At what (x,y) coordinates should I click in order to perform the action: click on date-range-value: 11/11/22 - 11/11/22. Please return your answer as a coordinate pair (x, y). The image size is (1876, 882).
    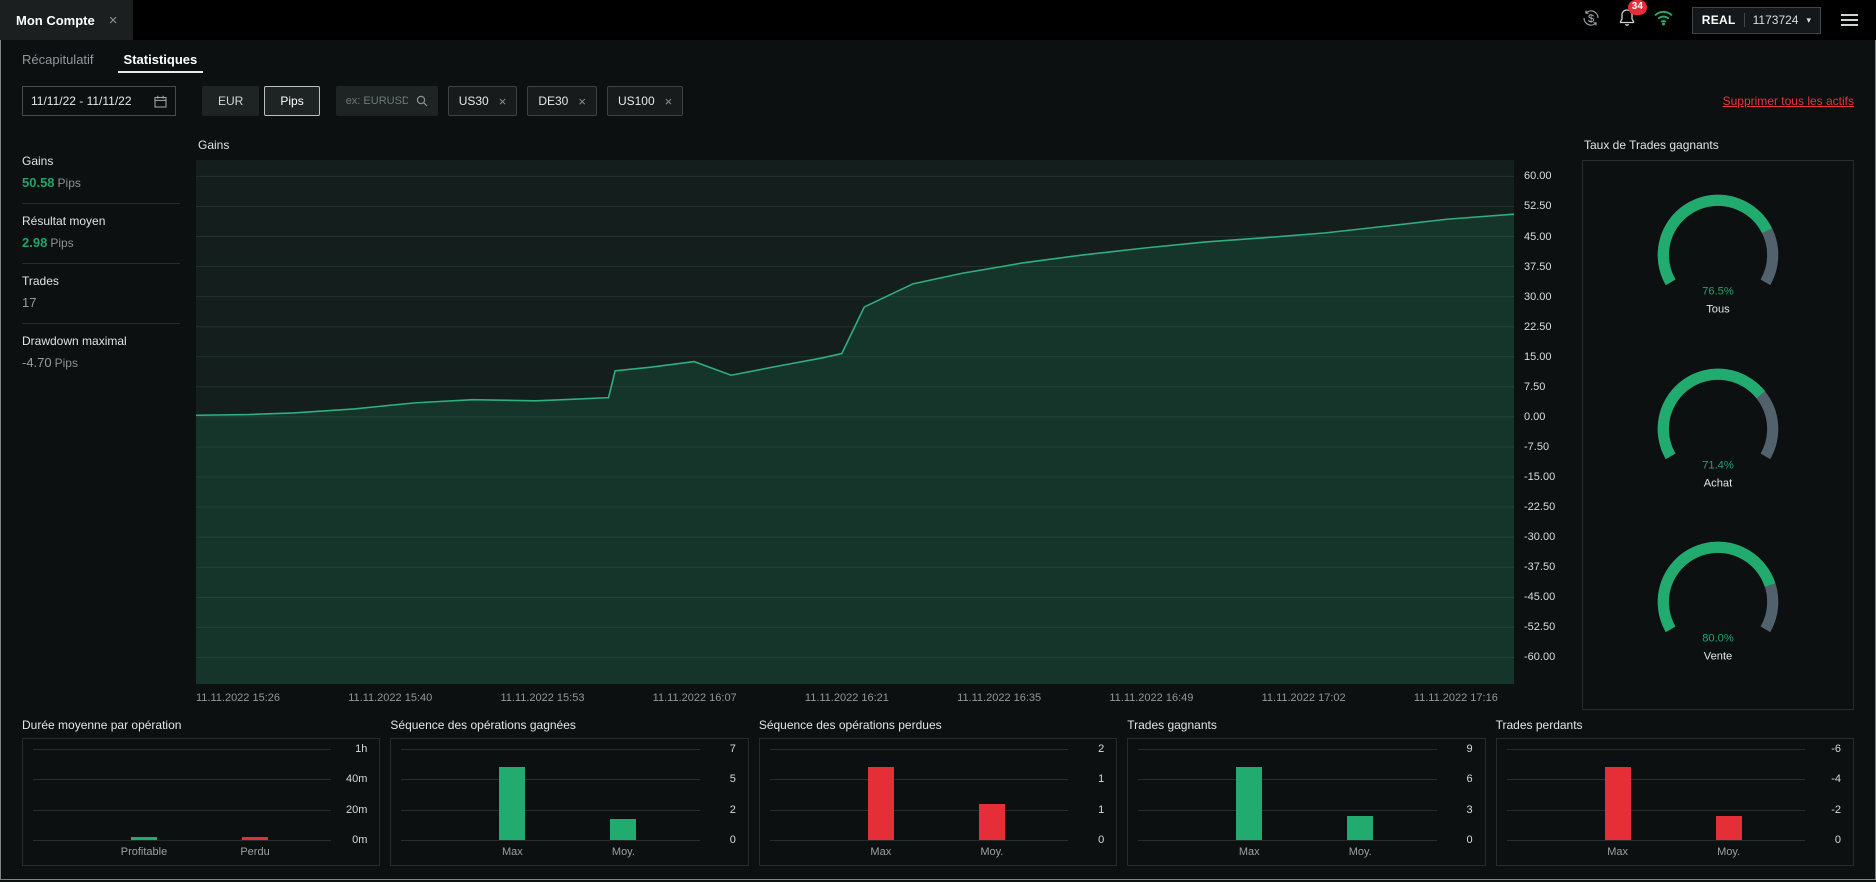
    Looking at the image, I should click on (81, 101).